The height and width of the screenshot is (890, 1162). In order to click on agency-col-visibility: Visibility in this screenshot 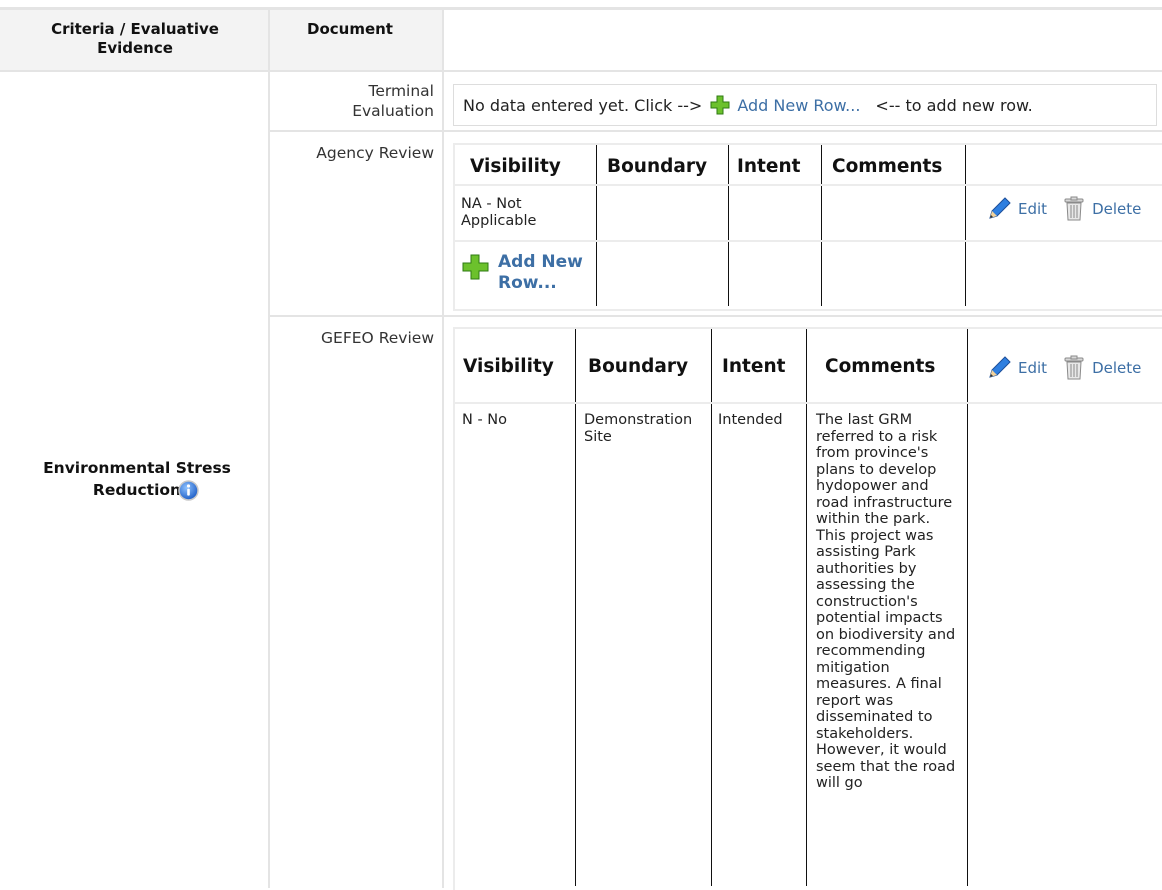, I will do `click(515, 166)`.